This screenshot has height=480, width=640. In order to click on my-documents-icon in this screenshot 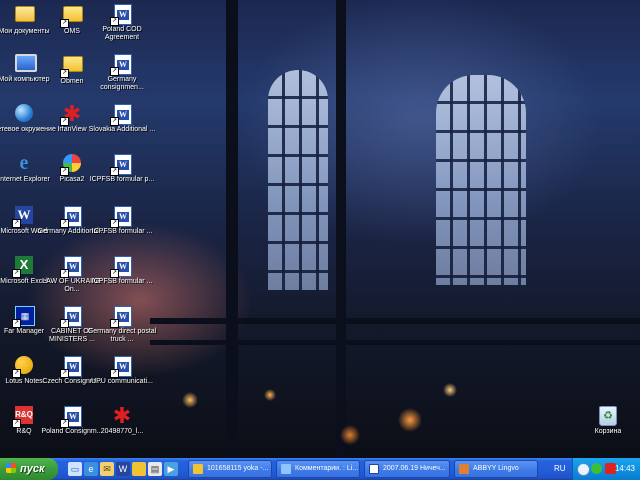, I will do `click(24, 16)`.